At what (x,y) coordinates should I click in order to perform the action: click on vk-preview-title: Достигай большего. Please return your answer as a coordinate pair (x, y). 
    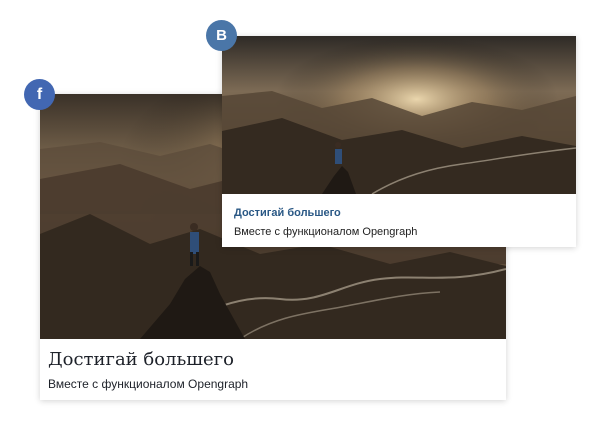
    Looking at the image, I should click on (287, 213).